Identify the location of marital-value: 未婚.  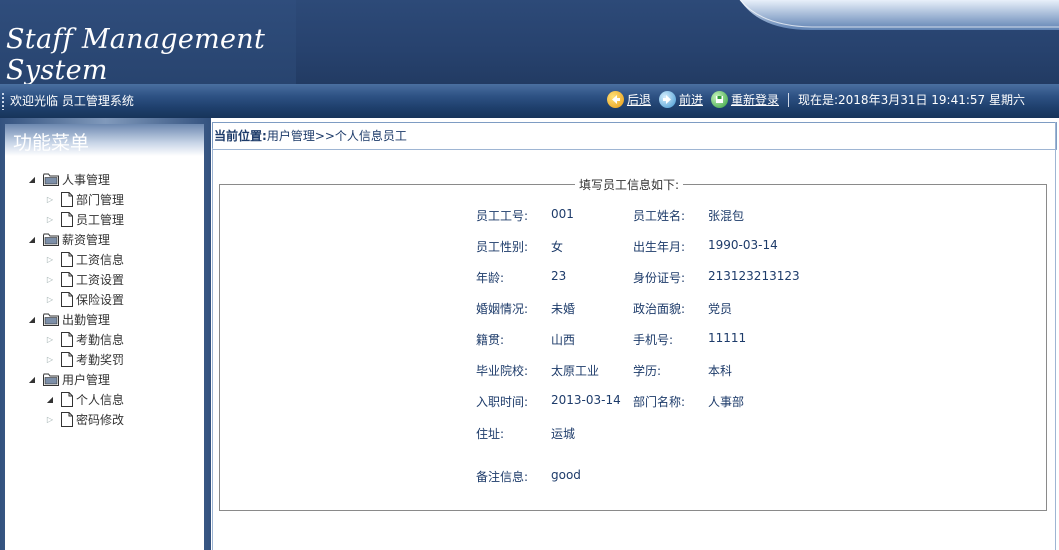
(563, 309).